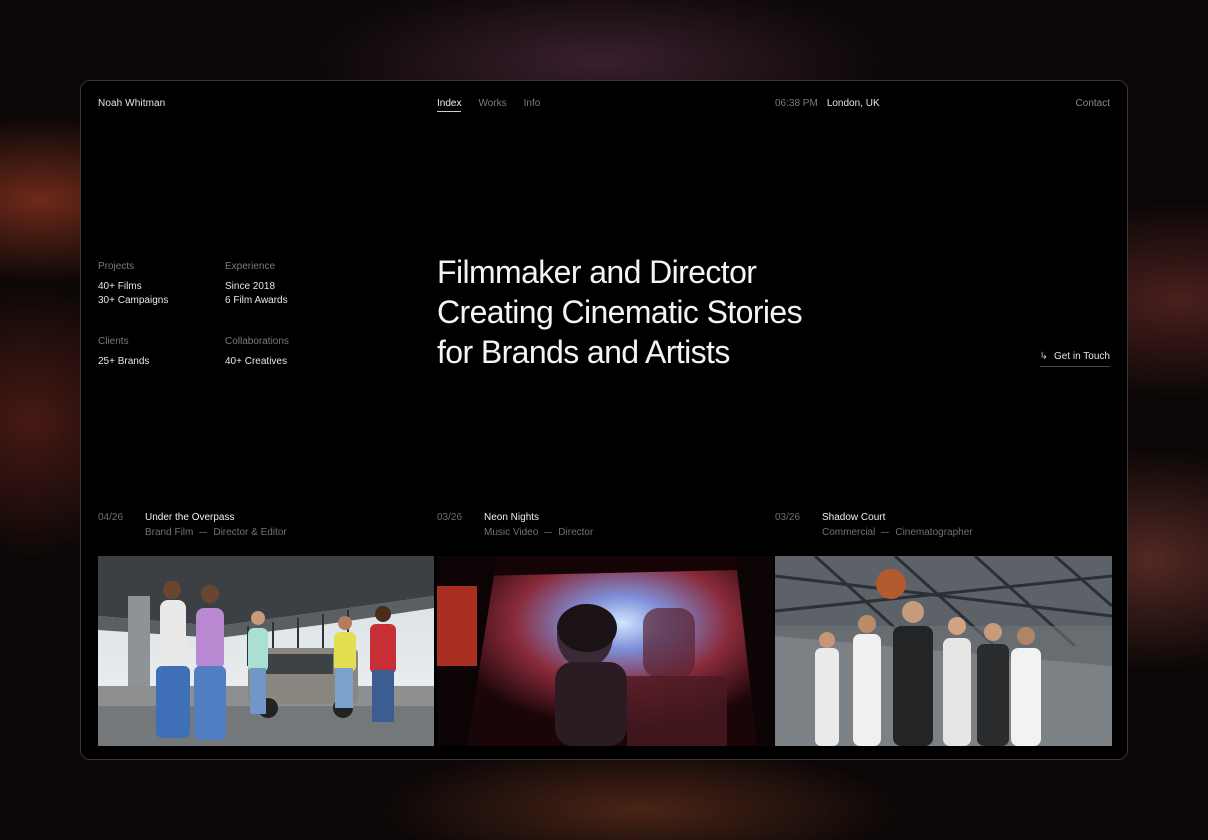  I want to click on thumbnail-under-the-overpass, so click(266, 651).